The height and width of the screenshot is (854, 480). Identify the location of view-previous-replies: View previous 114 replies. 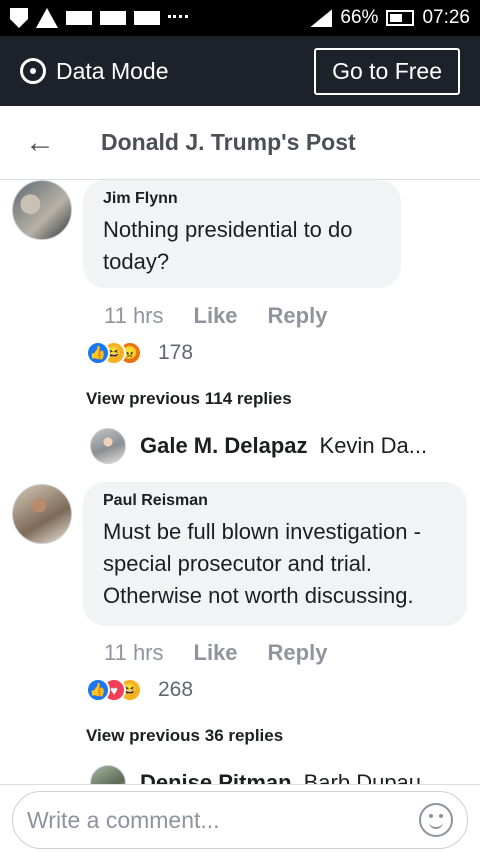
(189, 399).